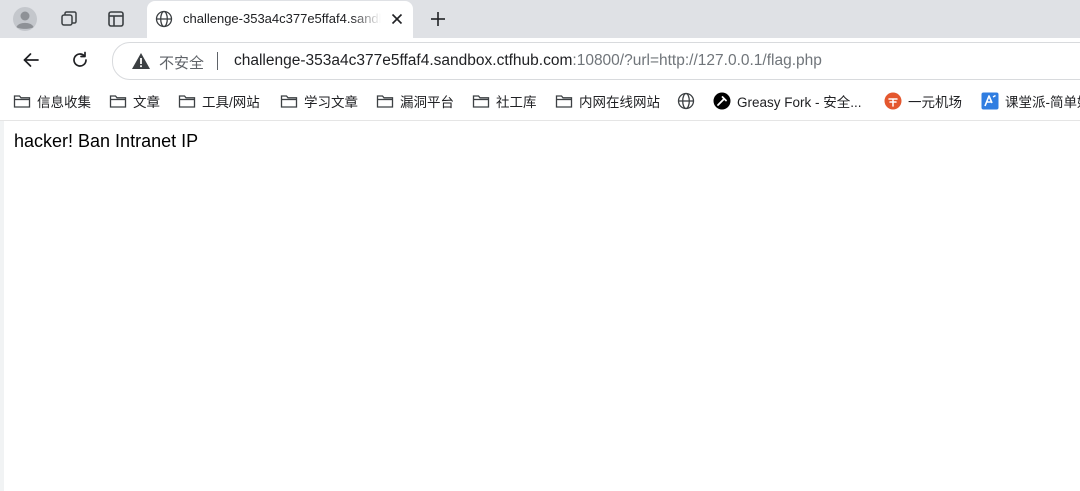 This screenshot has height=491, width=1080. Describe the element at coordinates (31, 60) in the screenshot. I see `back-arrow-icon` at that location.